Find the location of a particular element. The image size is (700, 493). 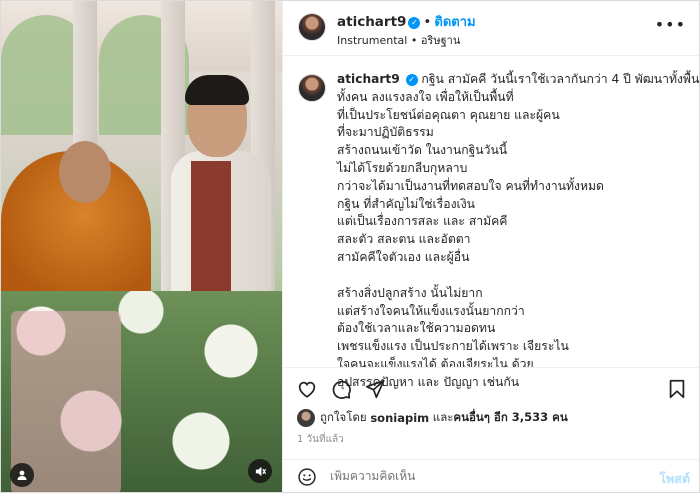

likes-count-link: คนอื่นๆ อีก 3,533 คน is located at coordinates (510, 418).